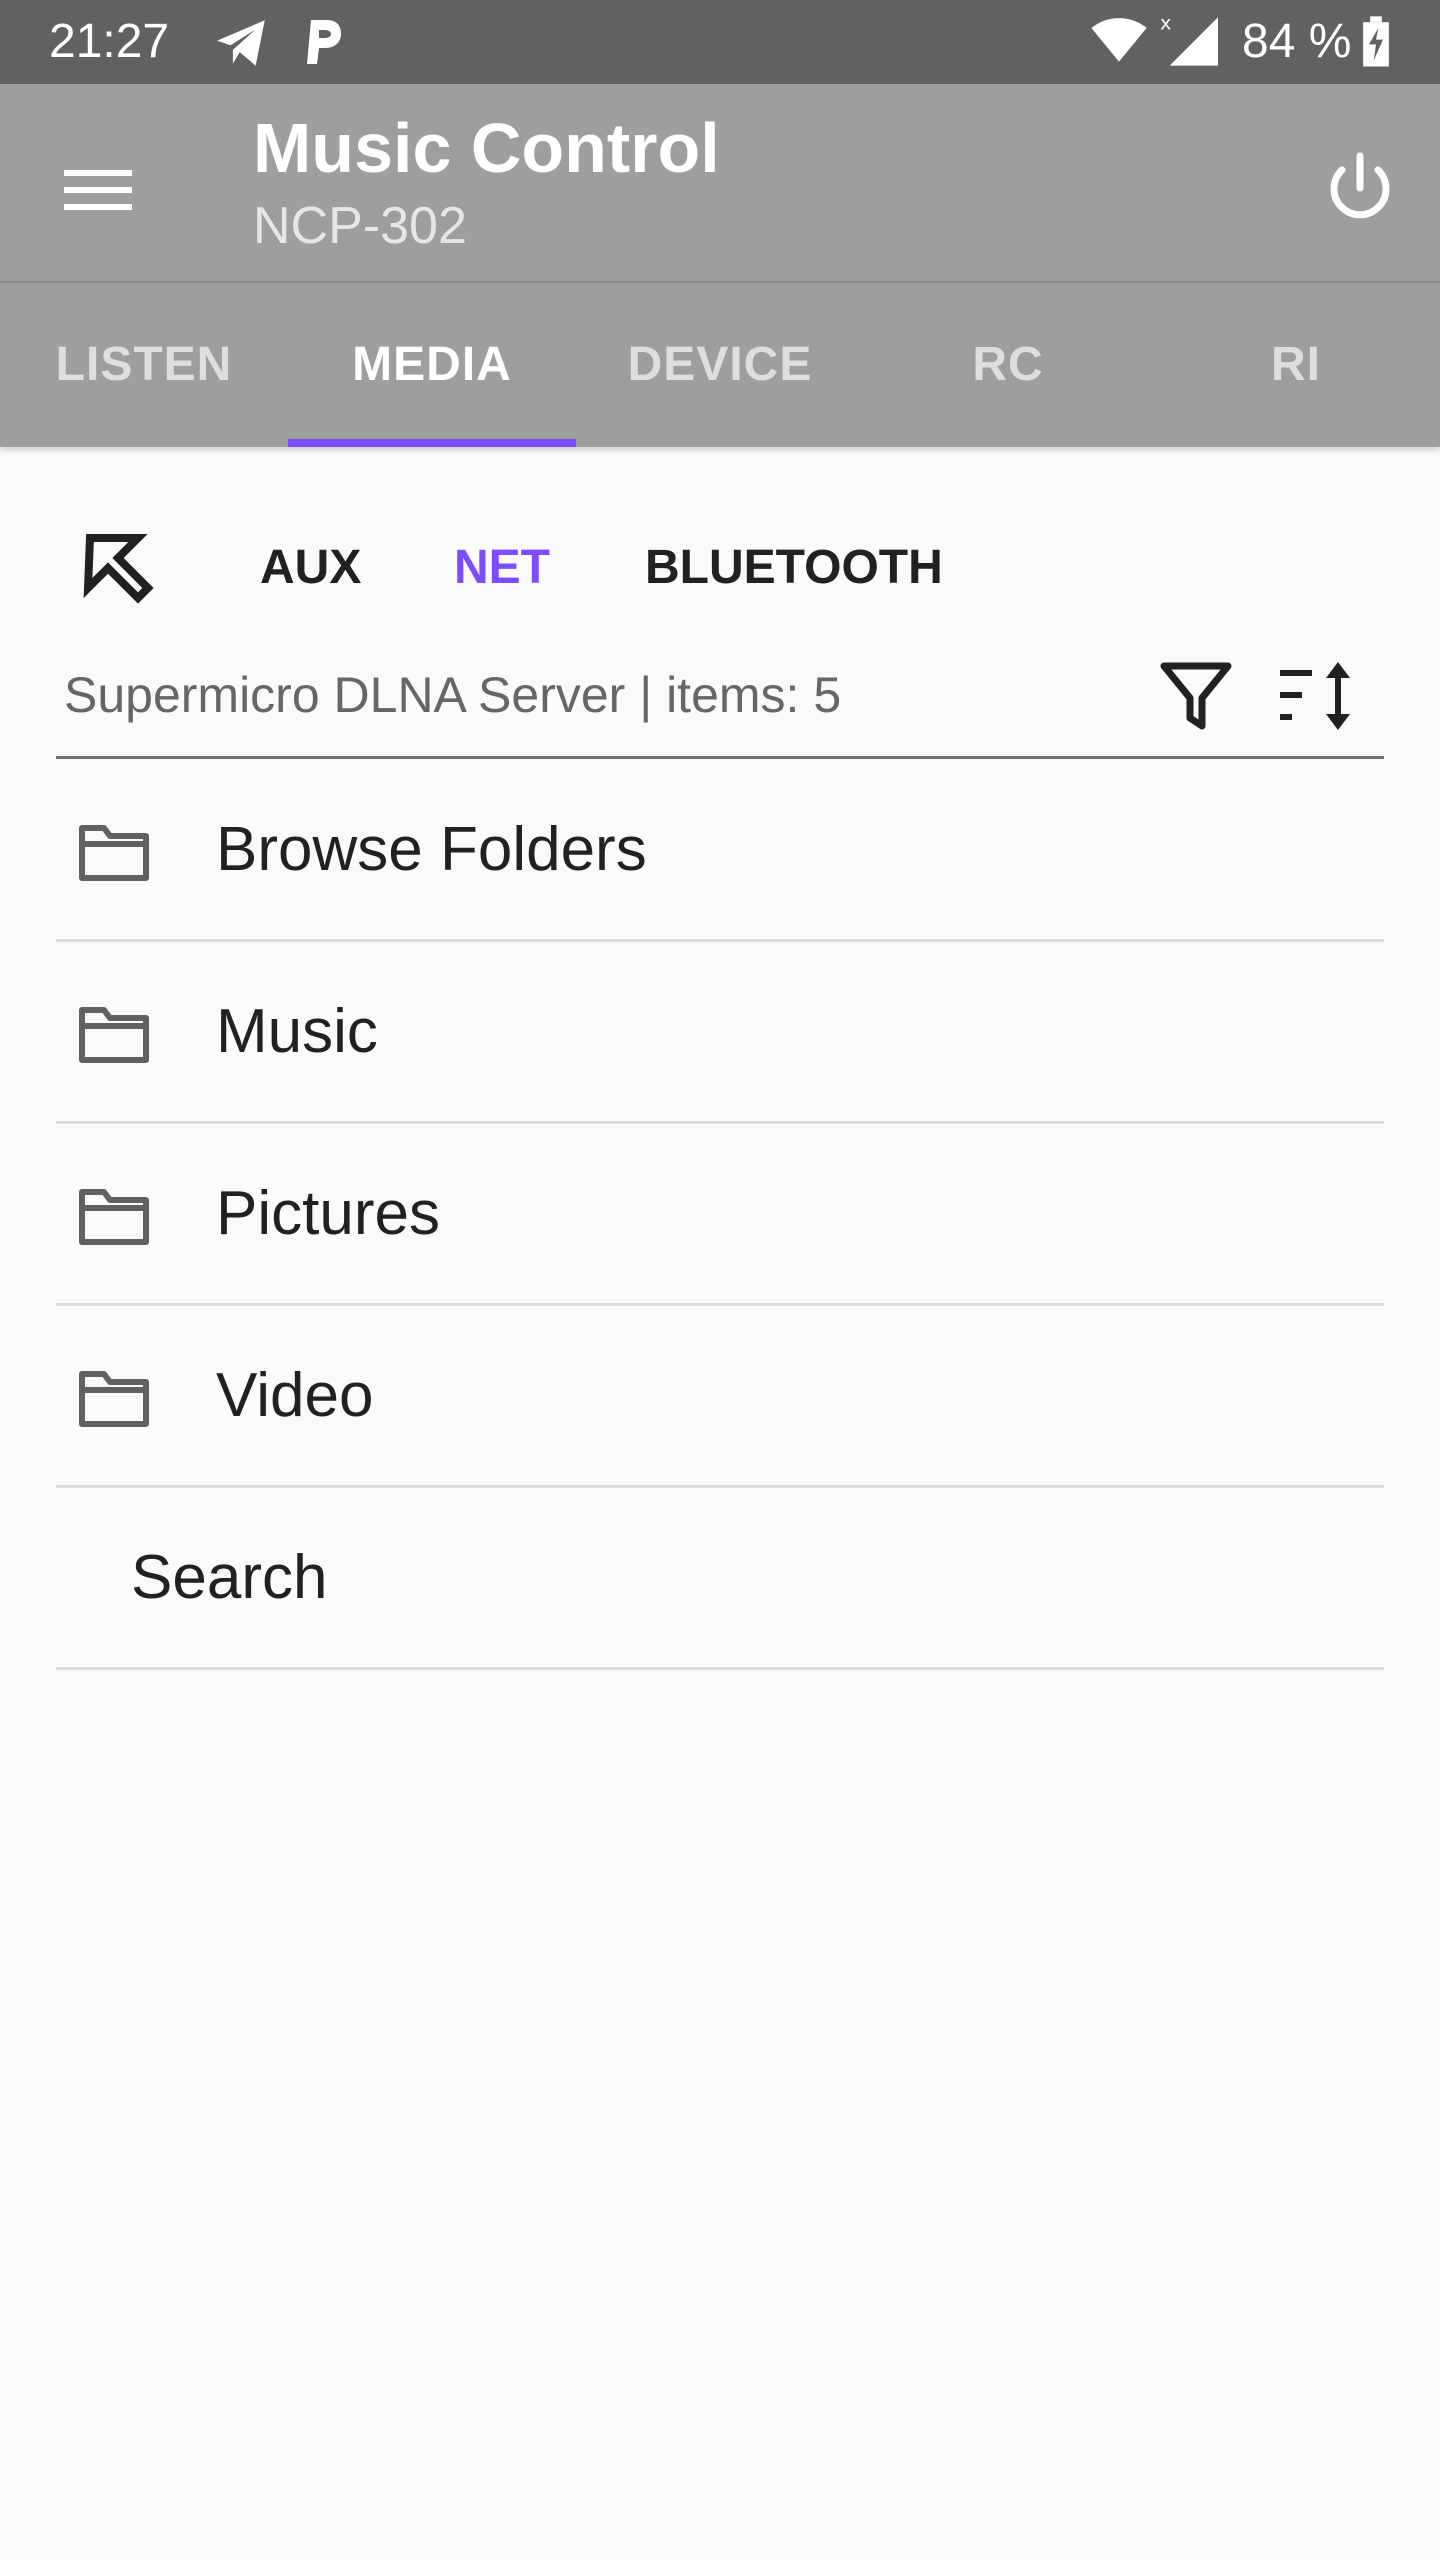 Image resolution: width=1440 pixels, height=2560 pixels. I want to click on source-net: NET, so click(502, 568).